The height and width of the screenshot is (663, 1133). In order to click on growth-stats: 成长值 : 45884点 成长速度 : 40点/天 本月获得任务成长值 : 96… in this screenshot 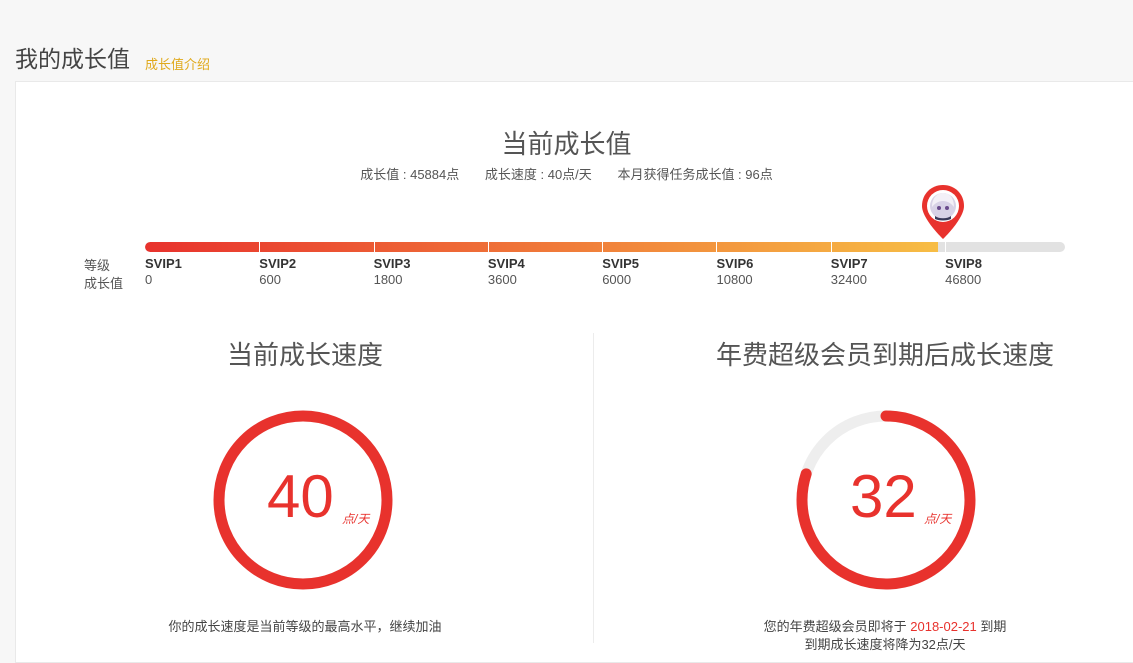, I will do `click(566, 173)`.